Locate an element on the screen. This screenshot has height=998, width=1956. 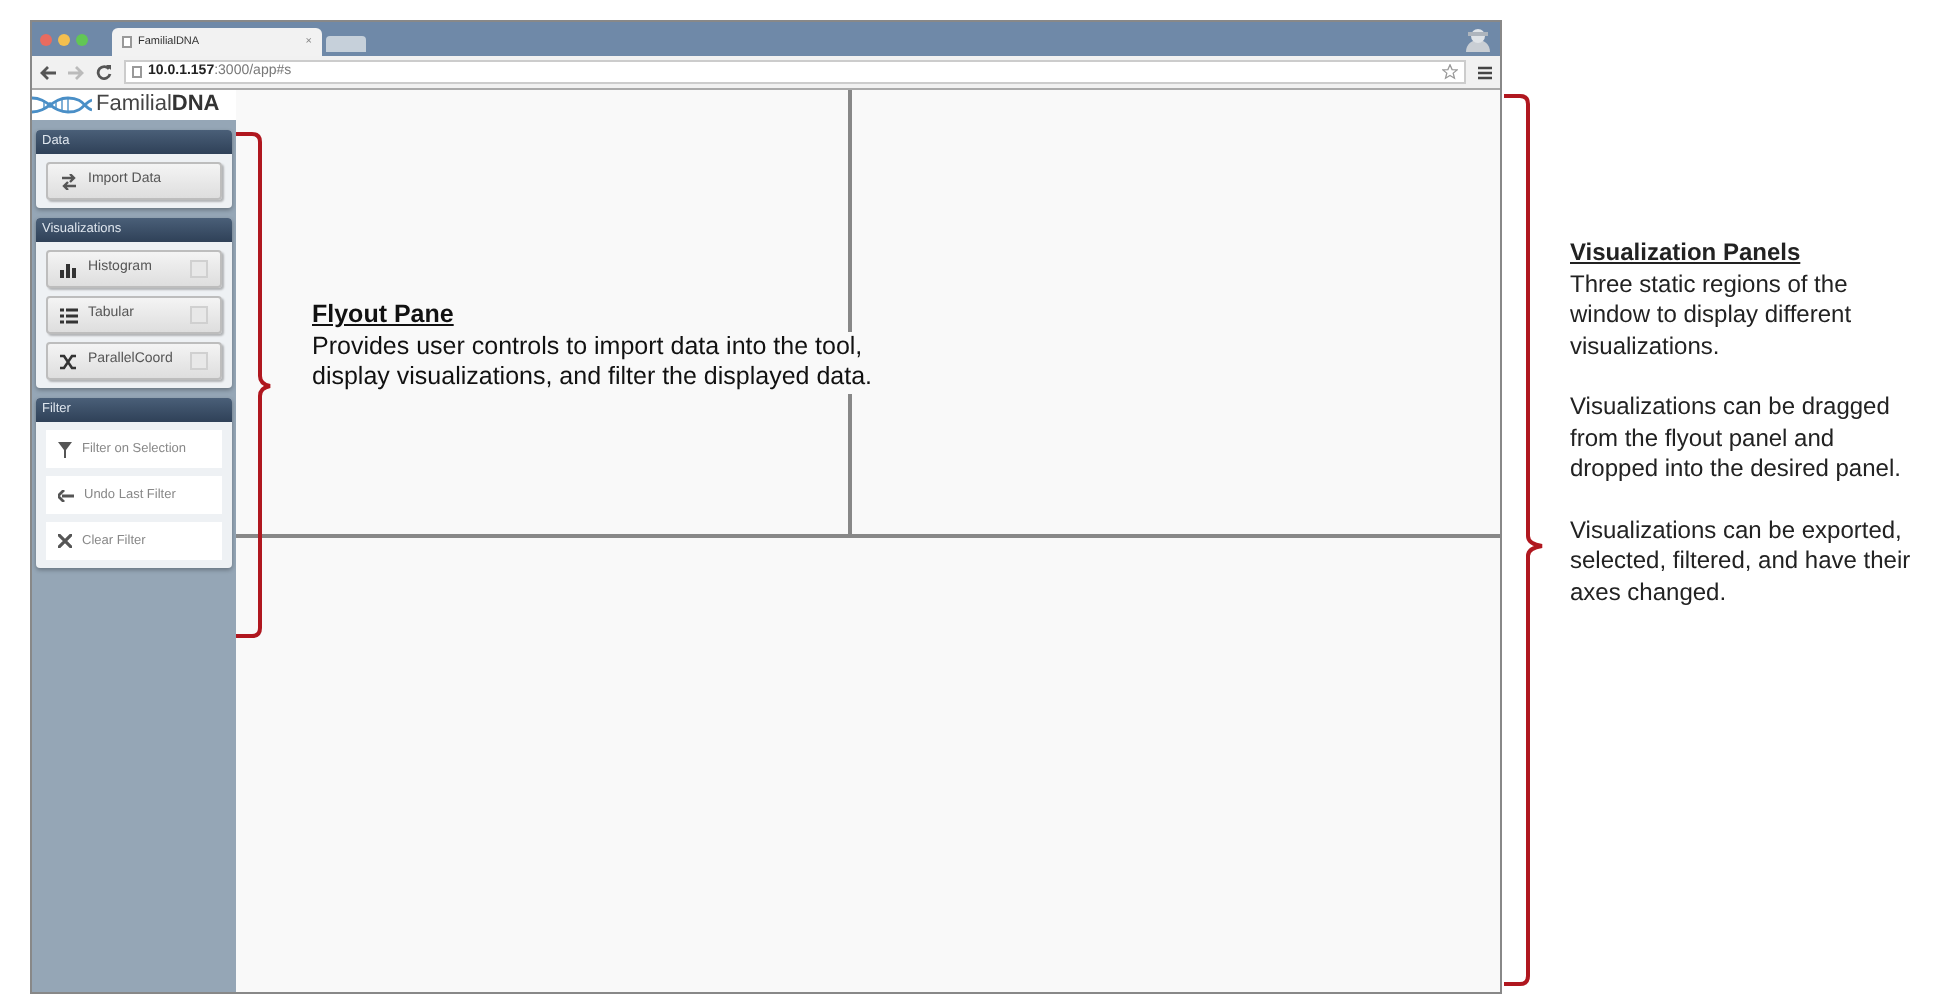
note-text: Visualizations can be dragged from the flyout panel and dropped into the desired panel. is located at coordinates (1736, 438).